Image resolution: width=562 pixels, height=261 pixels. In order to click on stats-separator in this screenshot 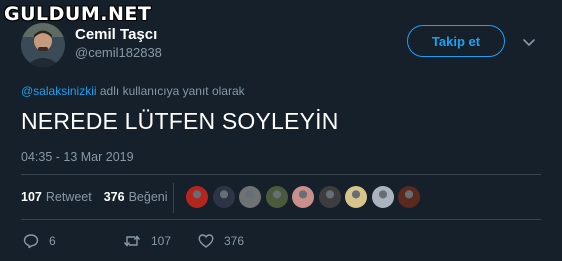, I will do `click(173, 198)`.